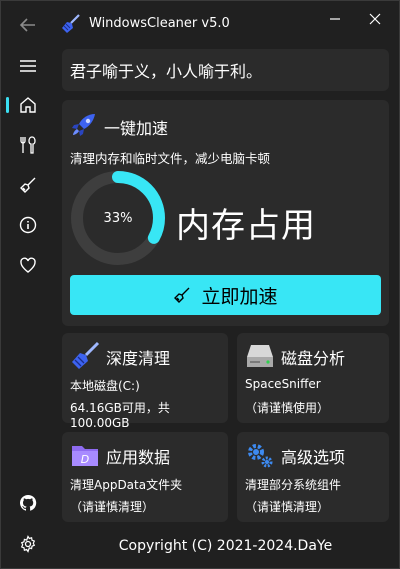 This screenshot has height=569, width=400. I want to click on disk-analysis-warning: （请谨慎使用）, so click(287, 408).